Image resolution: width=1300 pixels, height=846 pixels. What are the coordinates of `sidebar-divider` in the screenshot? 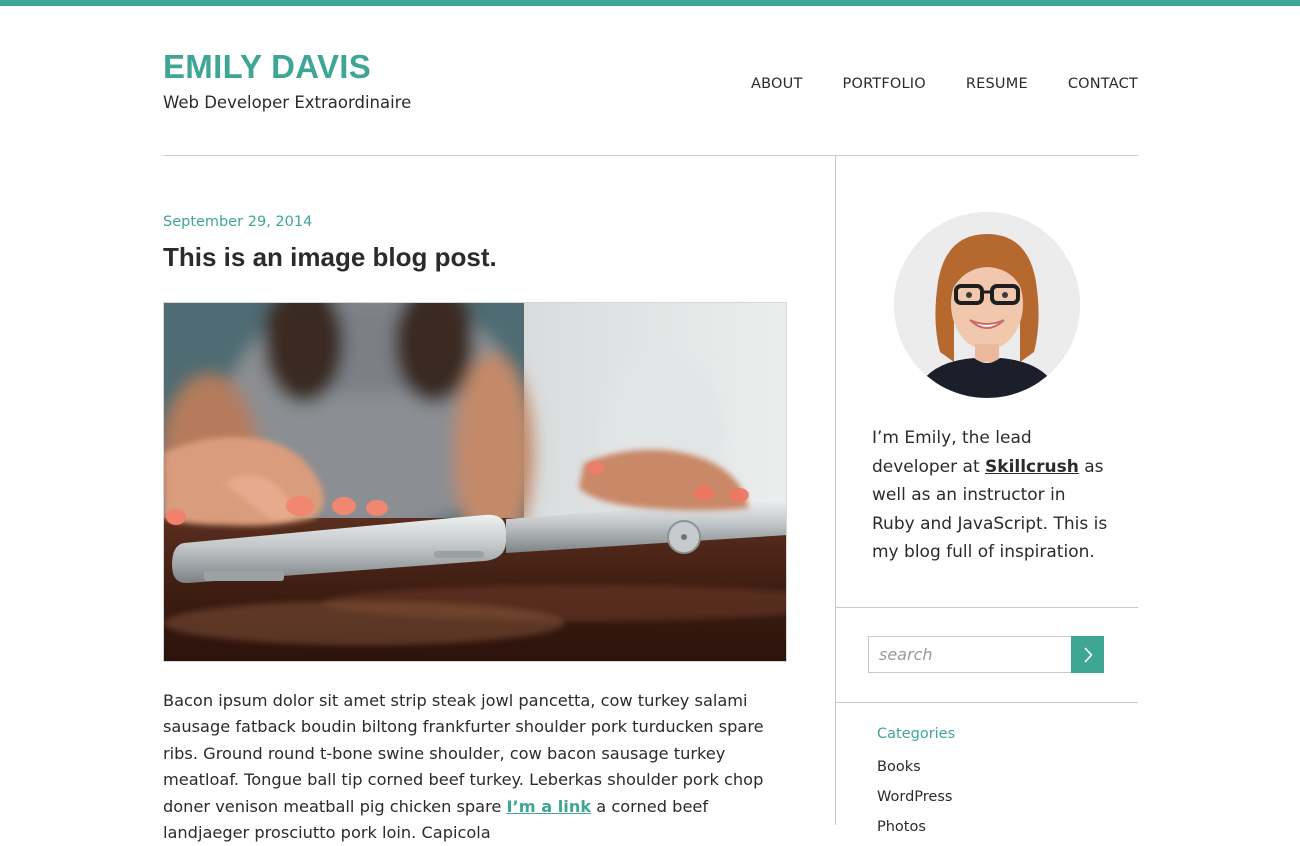 It's located at (987, 607).